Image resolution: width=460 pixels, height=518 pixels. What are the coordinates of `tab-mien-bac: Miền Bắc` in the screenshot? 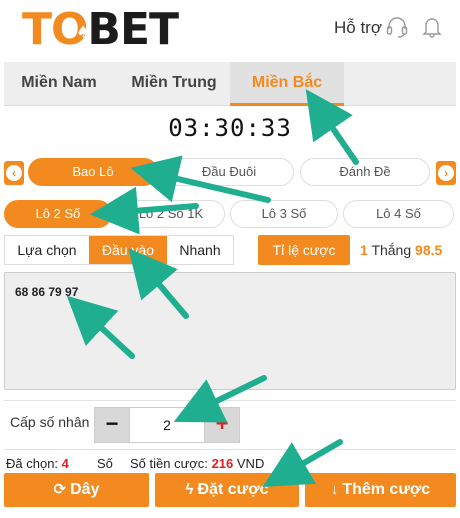 It's located at (287, 84).